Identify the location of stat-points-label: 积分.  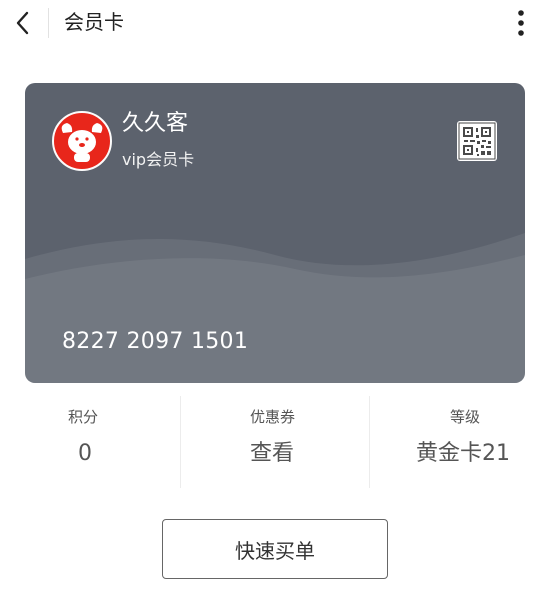
(83, 417).